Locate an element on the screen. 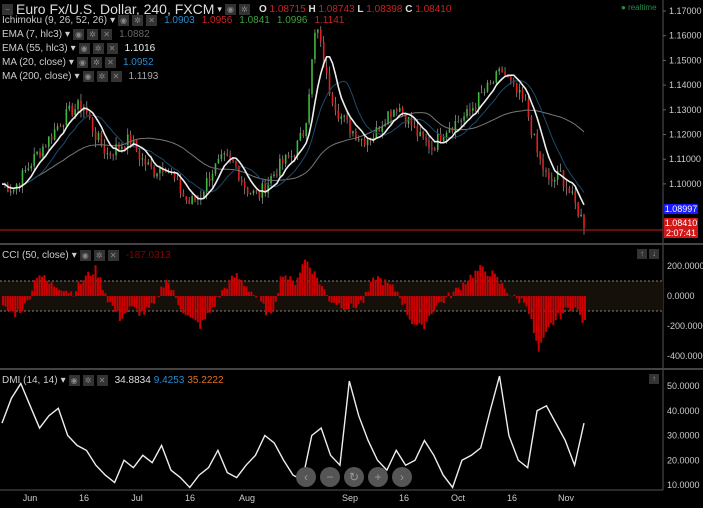 The image size is (703, 508). zoom-out-button: − is located at coordinates (330, 477).